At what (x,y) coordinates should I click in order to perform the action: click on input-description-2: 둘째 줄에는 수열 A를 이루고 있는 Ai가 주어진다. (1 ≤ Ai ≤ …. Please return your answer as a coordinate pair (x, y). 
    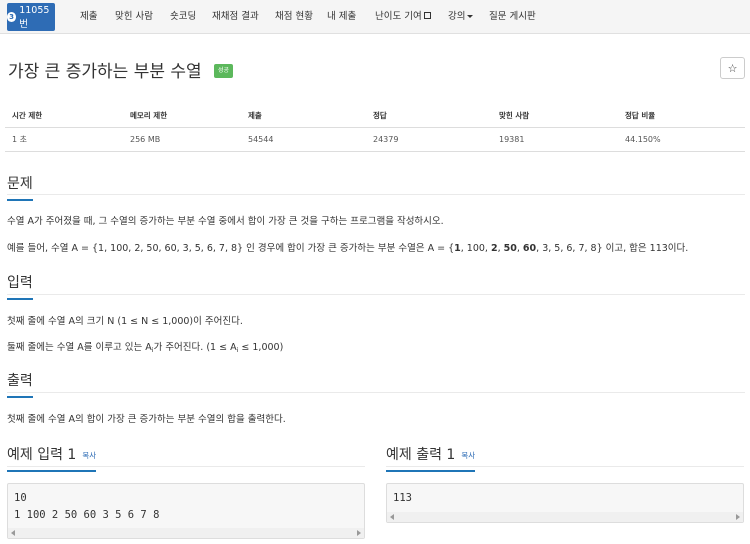
    Looking at the image, I should click on (145, 346).